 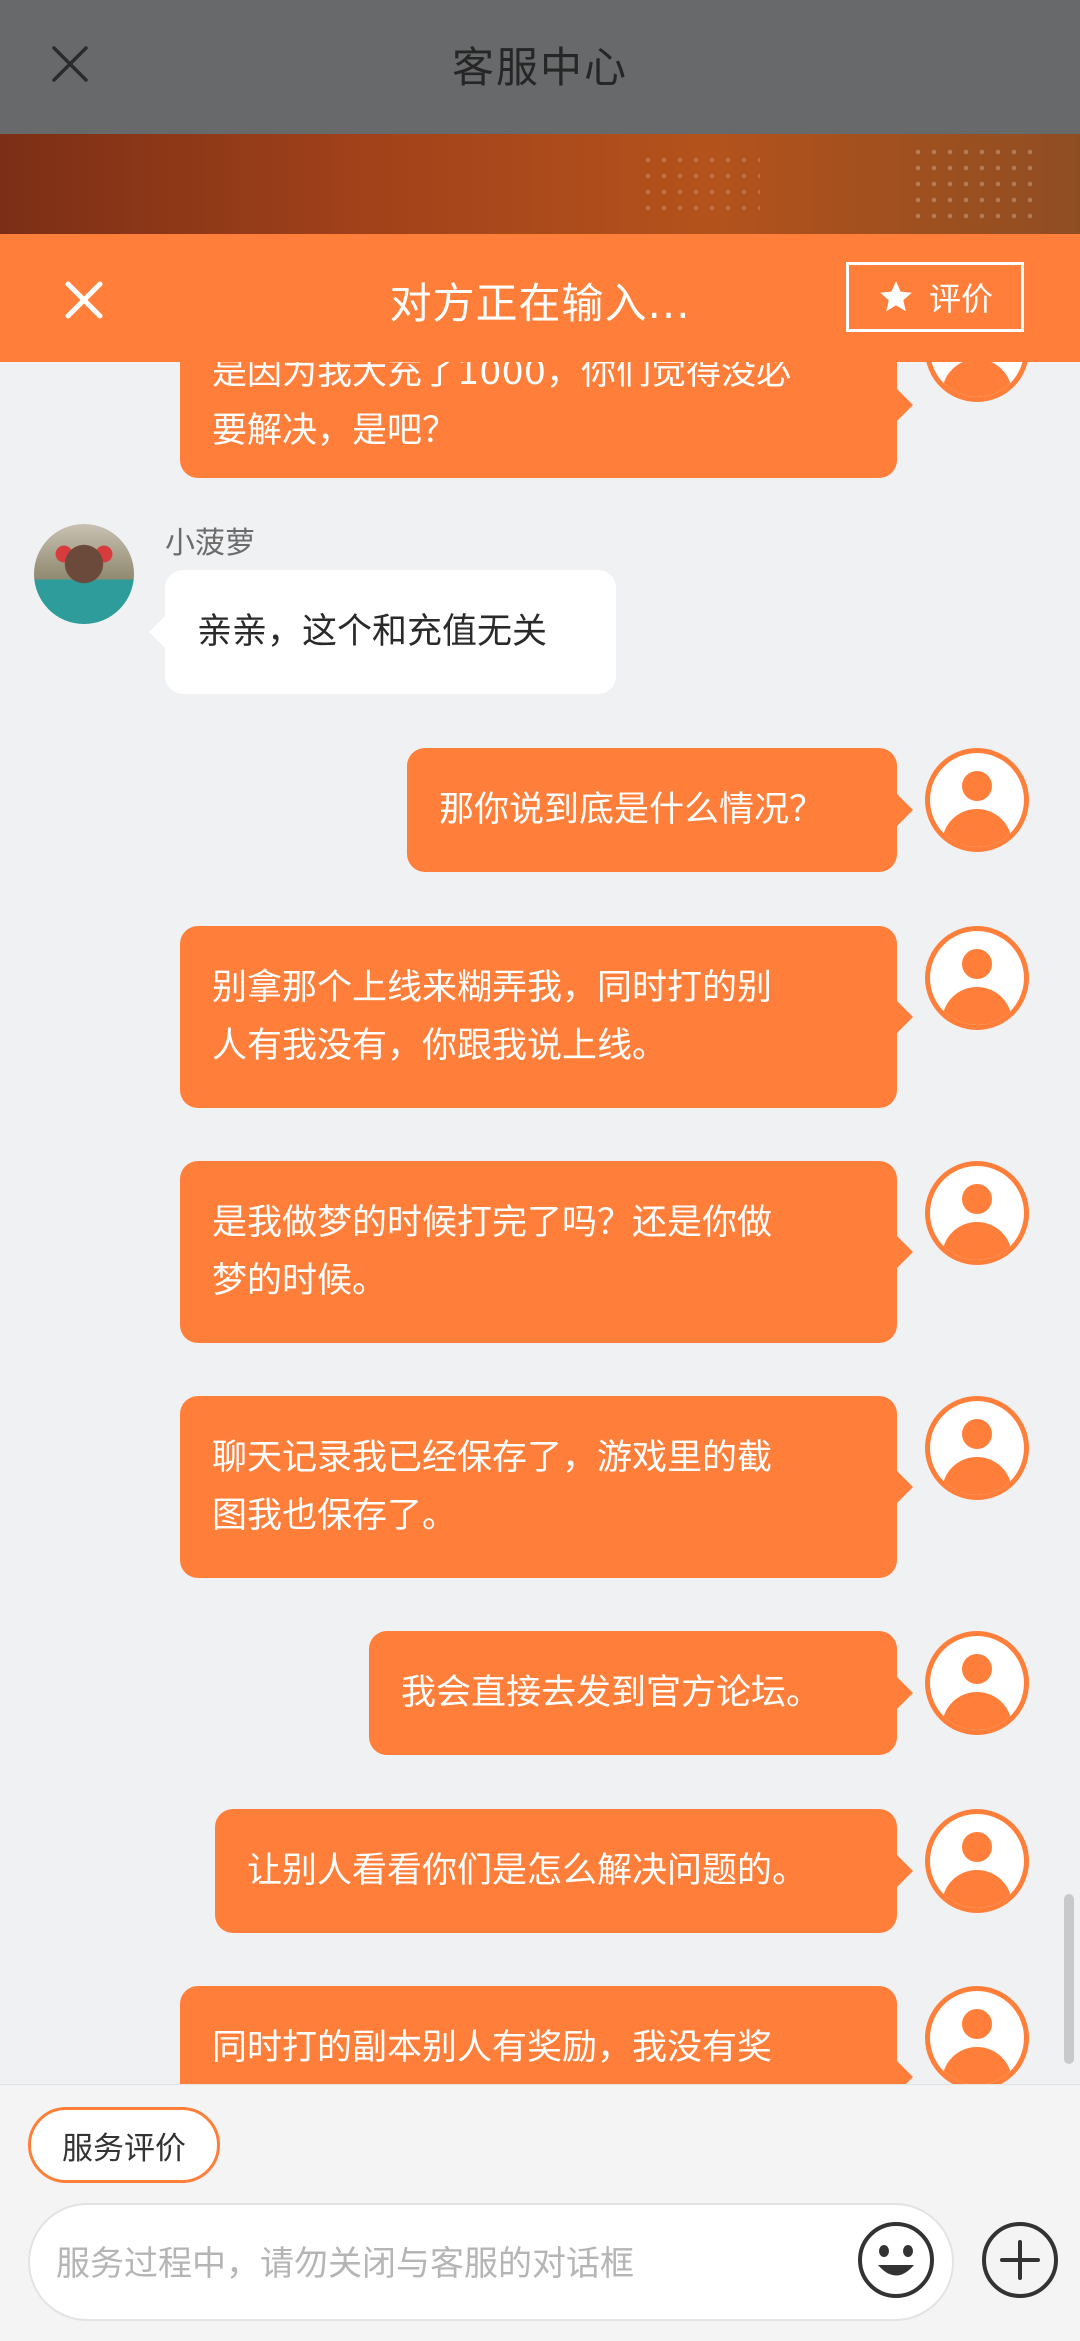 What do you see at coordinates (84, 574) in the screenshot?
I see `agent-avatar` at bounding box center [84, 574].